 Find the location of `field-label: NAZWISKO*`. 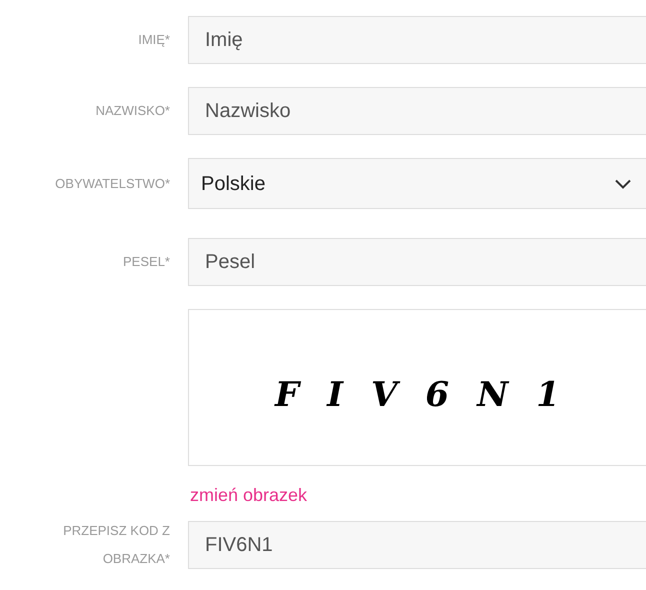

field-label: NAZWISKO* is located at coordinates (133, 111).